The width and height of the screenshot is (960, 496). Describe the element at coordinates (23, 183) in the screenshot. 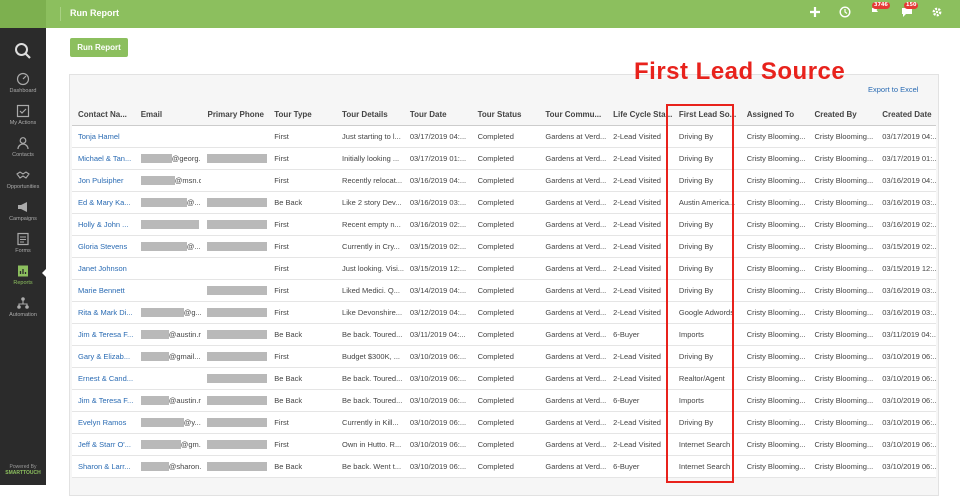

I see `sidebar-item-opportunities: Opportunities` at that location.